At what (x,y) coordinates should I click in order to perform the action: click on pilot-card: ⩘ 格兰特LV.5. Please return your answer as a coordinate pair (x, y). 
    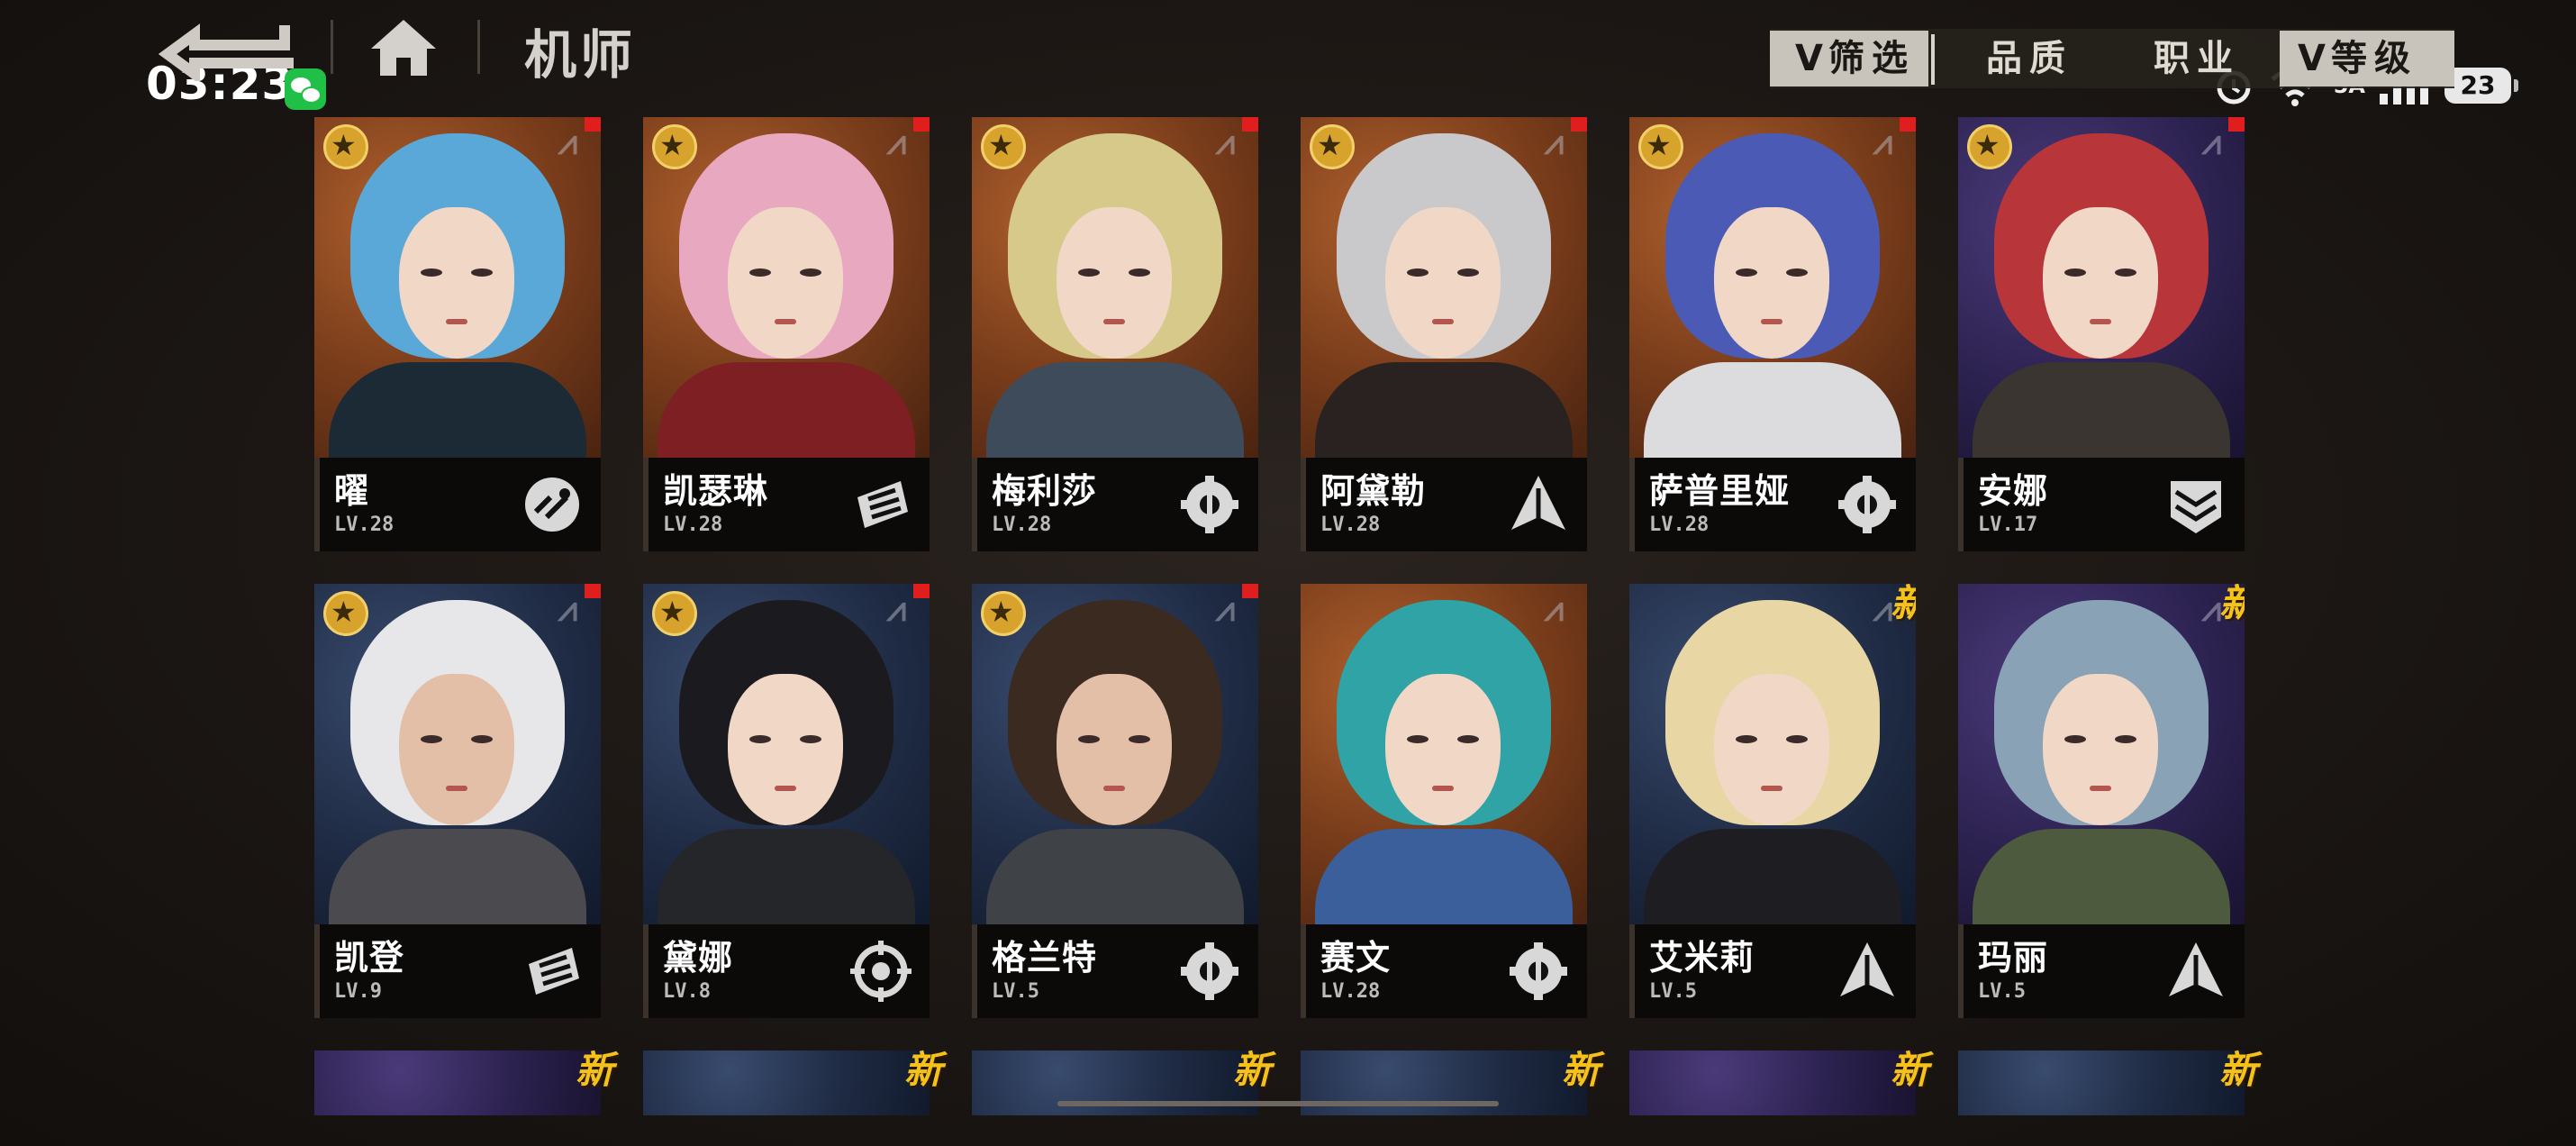
    Looking at the image, I should click on (1115, 801).